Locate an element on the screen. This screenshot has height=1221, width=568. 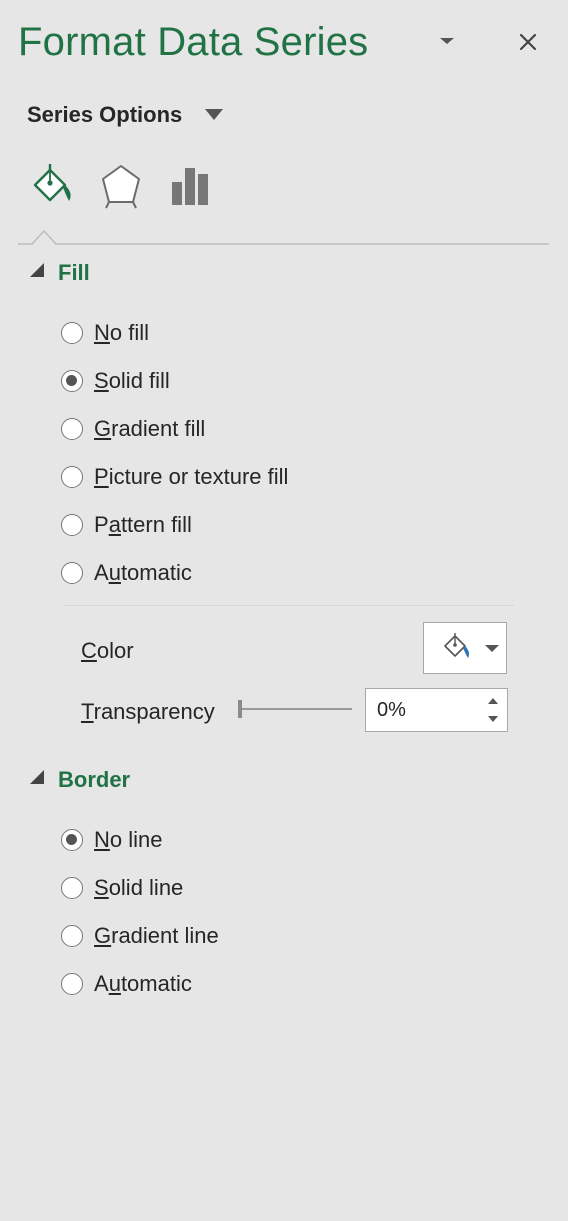
radio-automatic-fill: Automatic is located at coordinates (126, 575).